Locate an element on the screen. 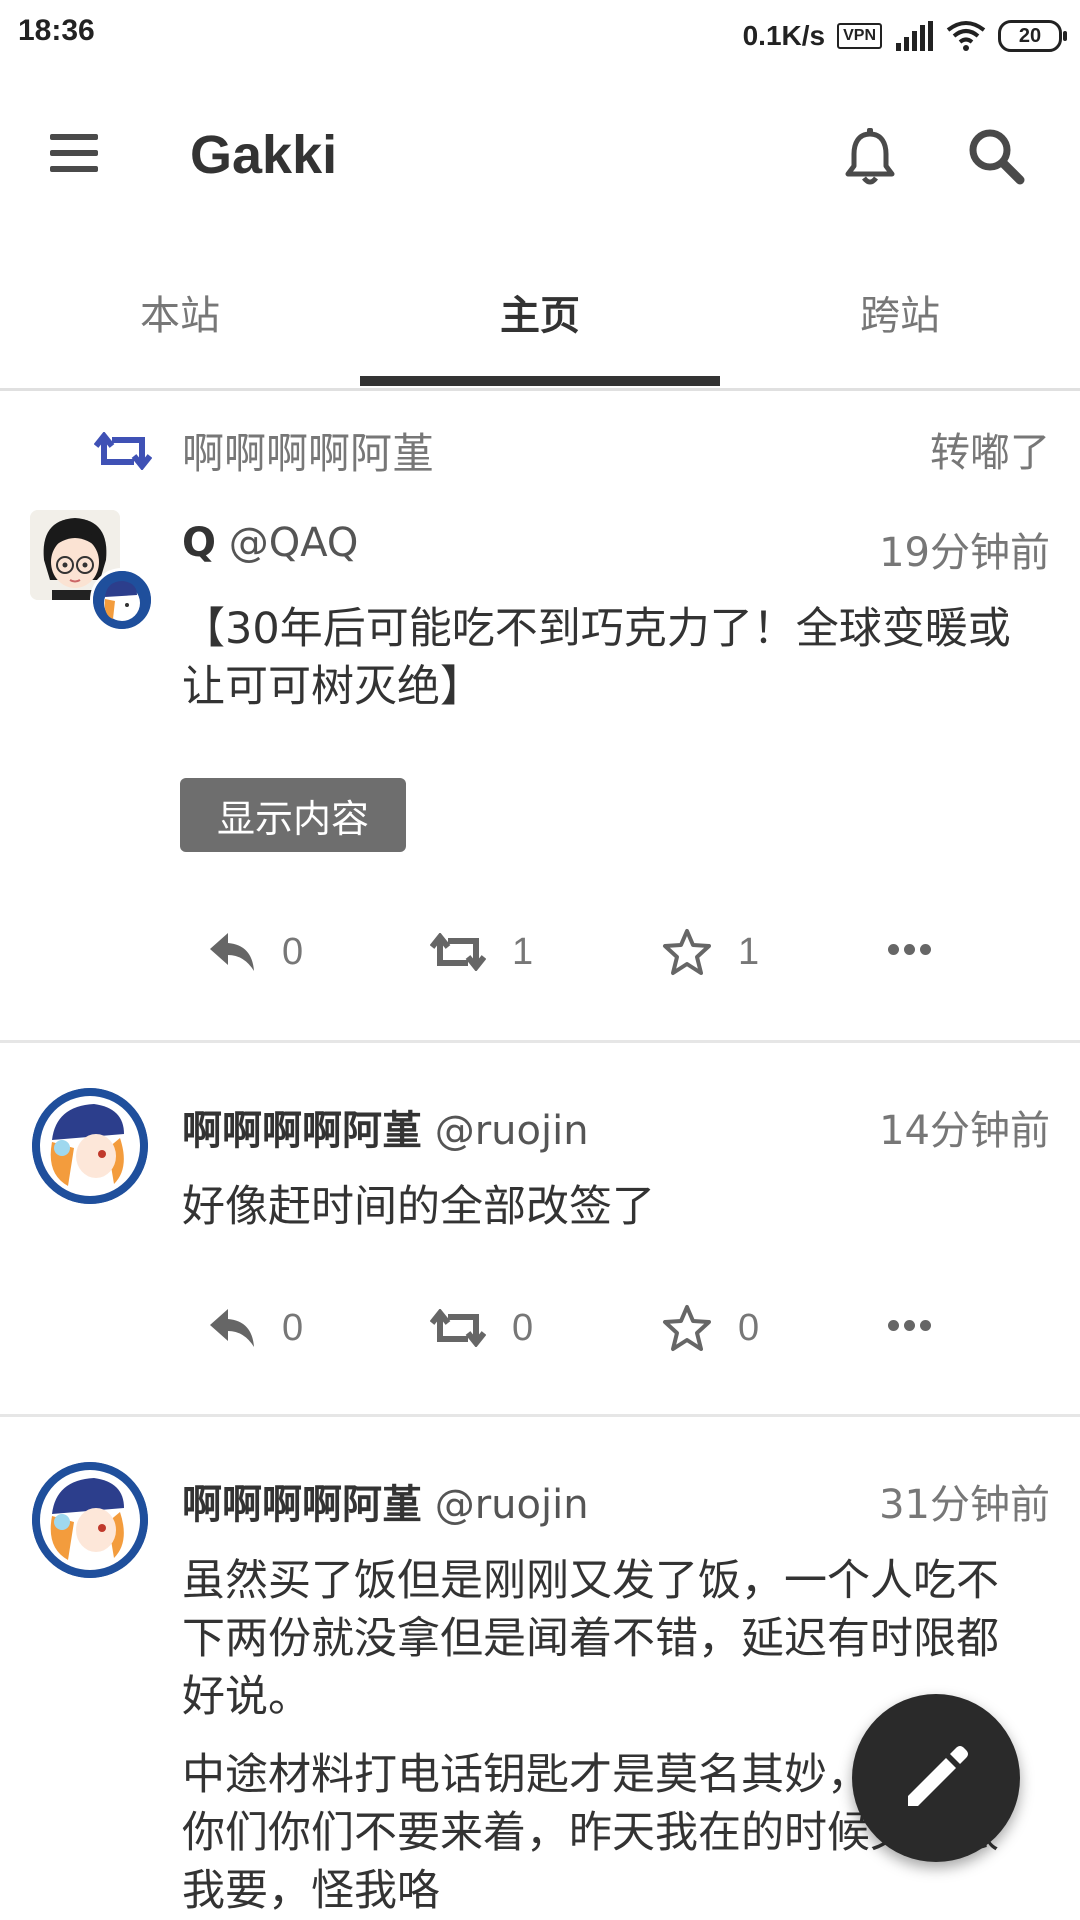  tab-federated: 跨站 is located at coordinates (900, 312).